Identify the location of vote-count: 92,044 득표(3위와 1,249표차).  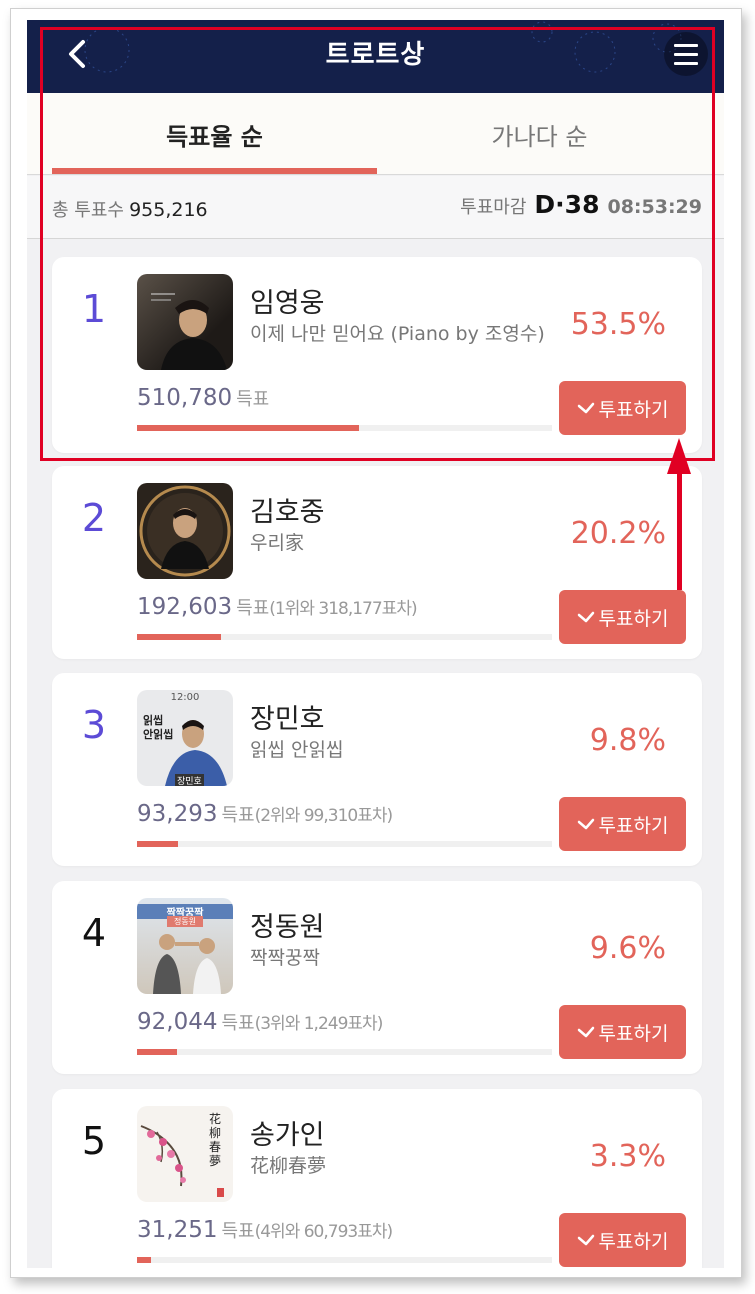
(260, 1022).